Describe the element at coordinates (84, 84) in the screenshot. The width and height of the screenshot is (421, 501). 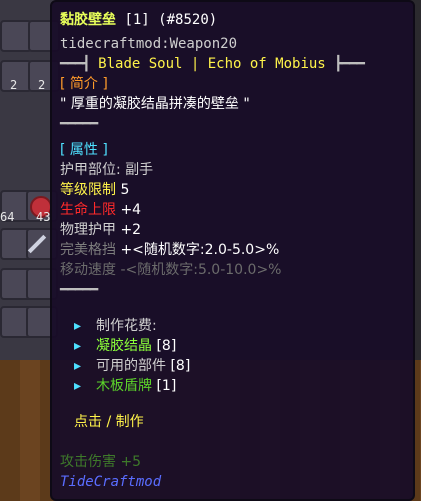
I see `intro-header: [ 简介 ]` at that location.